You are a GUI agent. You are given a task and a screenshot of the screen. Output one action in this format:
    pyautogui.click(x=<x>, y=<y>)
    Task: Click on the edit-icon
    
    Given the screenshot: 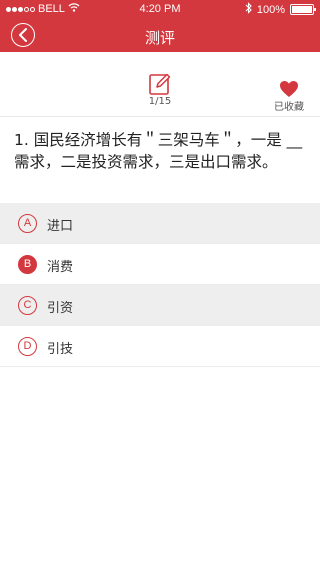 What is the action you would take?
    pyautogui.click(x=160, y=84)
    